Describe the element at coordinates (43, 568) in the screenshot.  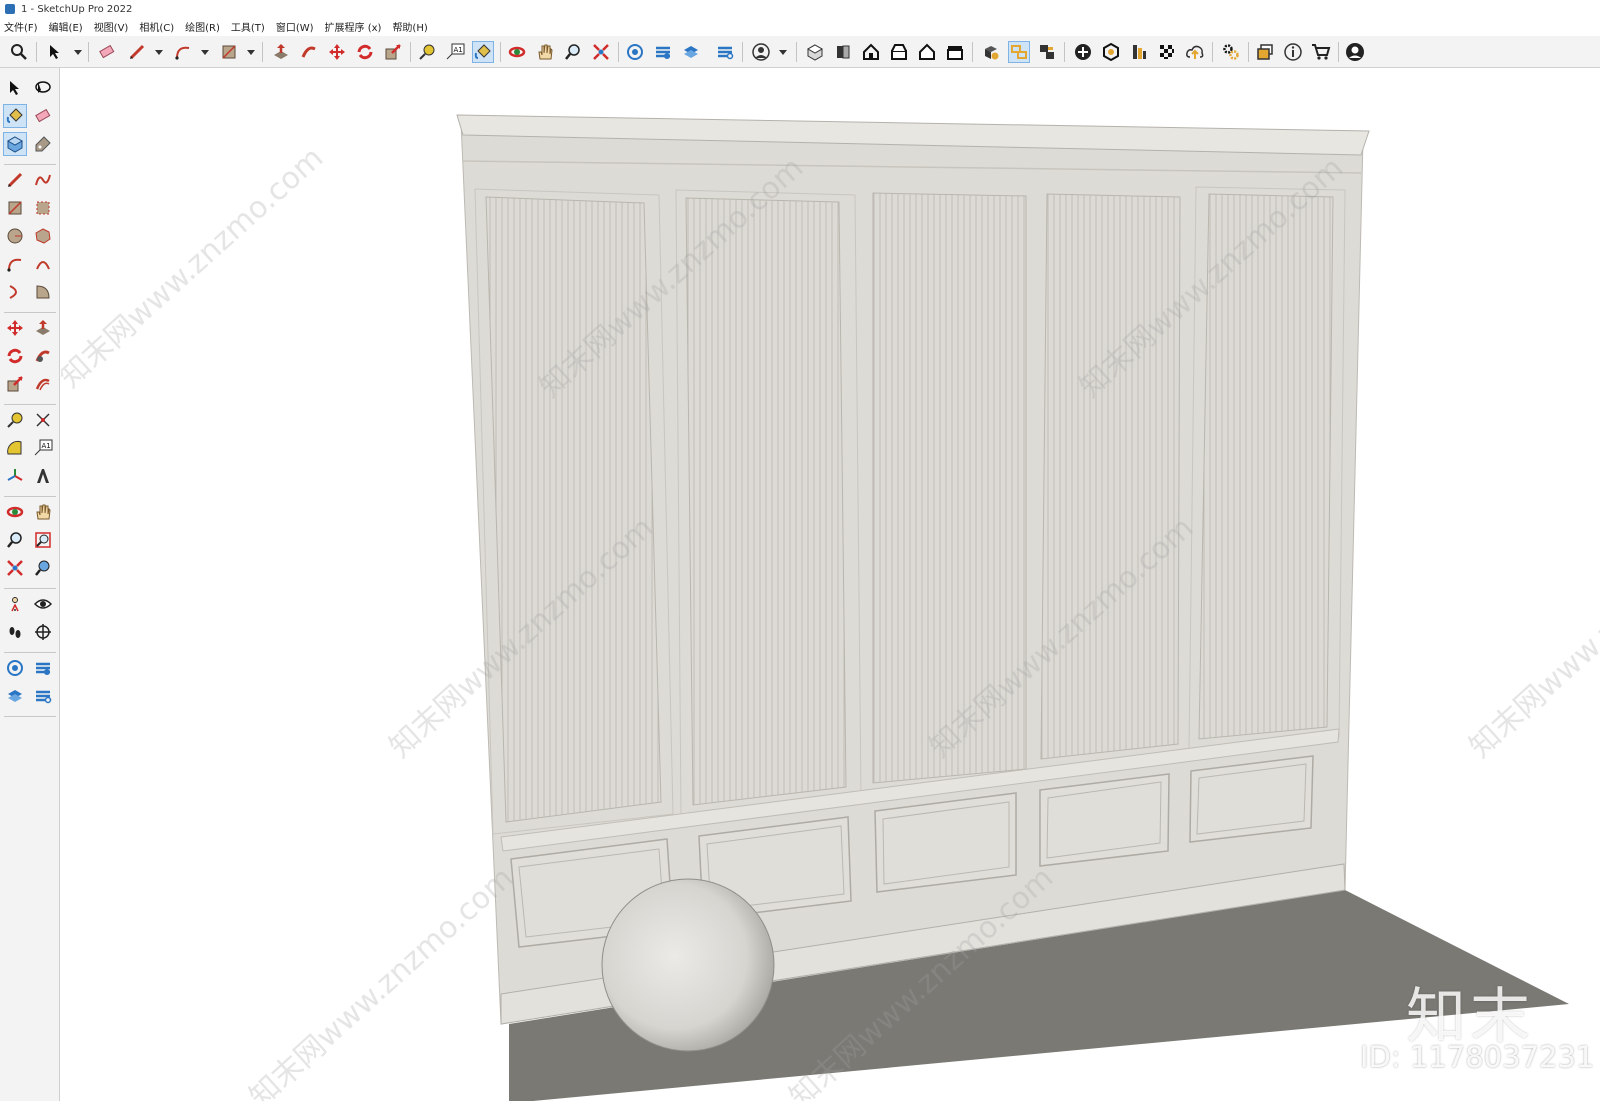
I see `previous-view-icon` at that location.